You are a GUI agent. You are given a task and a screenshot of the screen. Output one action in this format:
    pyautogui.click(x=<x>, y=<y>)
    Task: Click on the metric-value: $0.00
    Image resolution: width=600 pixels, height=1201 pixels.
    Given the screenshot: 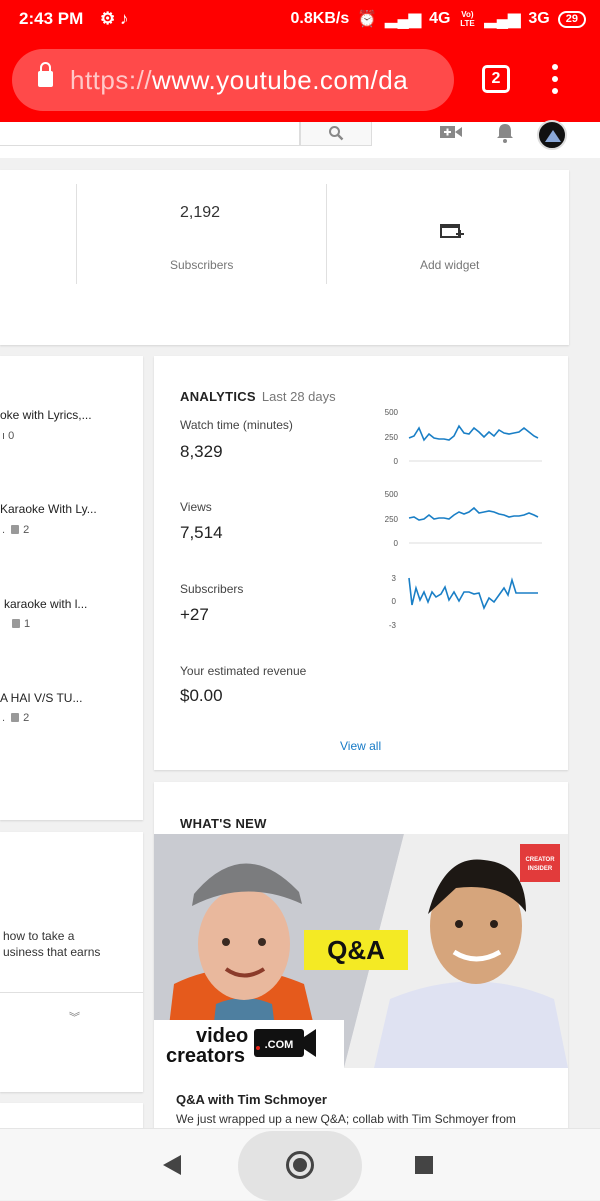 What is the action you would take?
    pyautogui.click(x=201, y=695)
    